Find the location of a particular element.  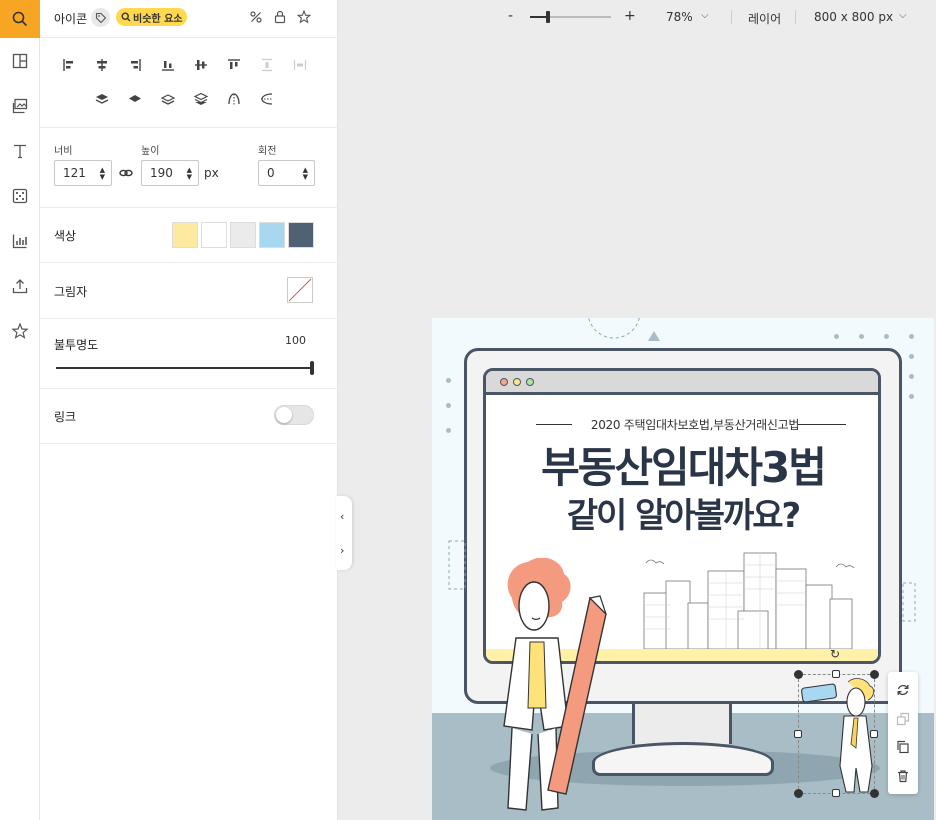

align-center-horizontal-button is located at coordinates (102, 65).